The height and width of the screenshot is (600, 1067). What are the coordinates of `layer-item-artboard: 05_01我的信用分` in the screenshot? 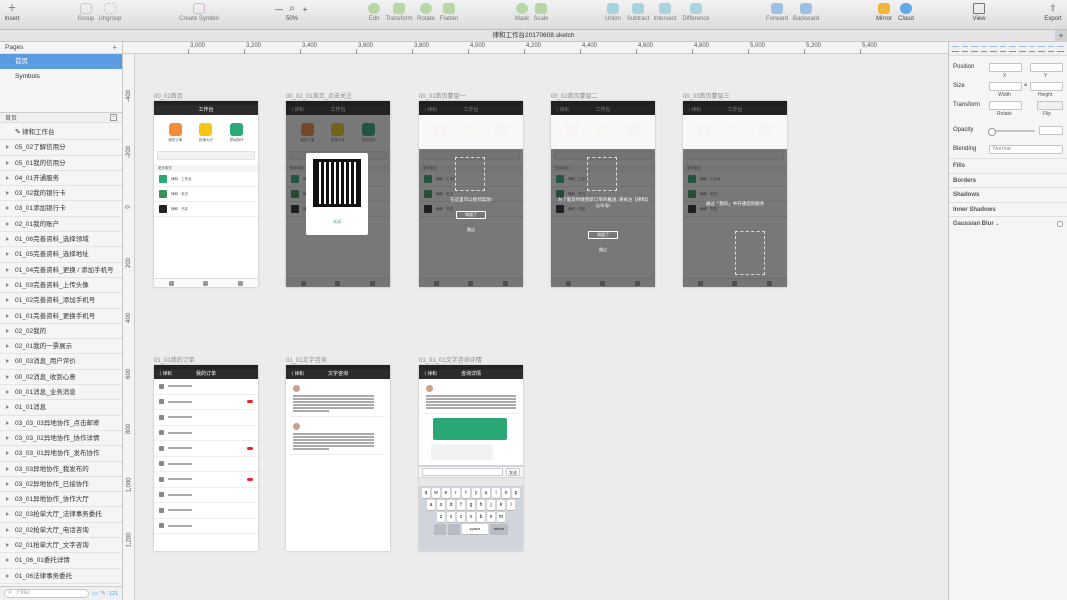 It's located at (61, 163).